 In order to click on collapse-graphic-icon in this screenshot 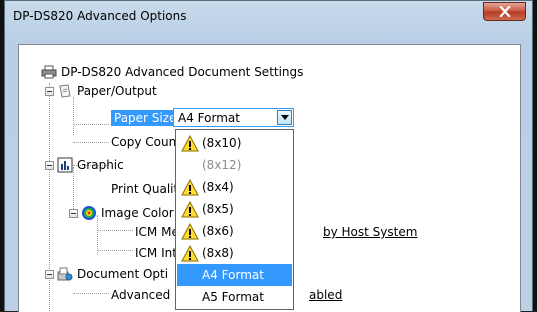, I will do `click(49, 165)`.